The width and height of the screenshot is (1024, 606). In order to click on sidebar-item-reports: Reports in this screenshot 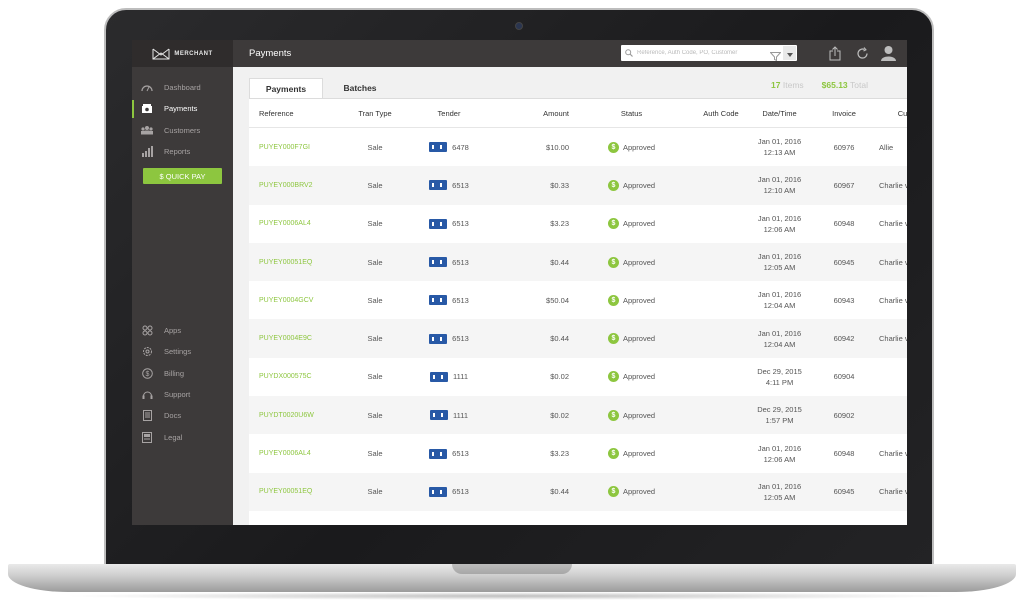, I will do `click(182, 151)`.